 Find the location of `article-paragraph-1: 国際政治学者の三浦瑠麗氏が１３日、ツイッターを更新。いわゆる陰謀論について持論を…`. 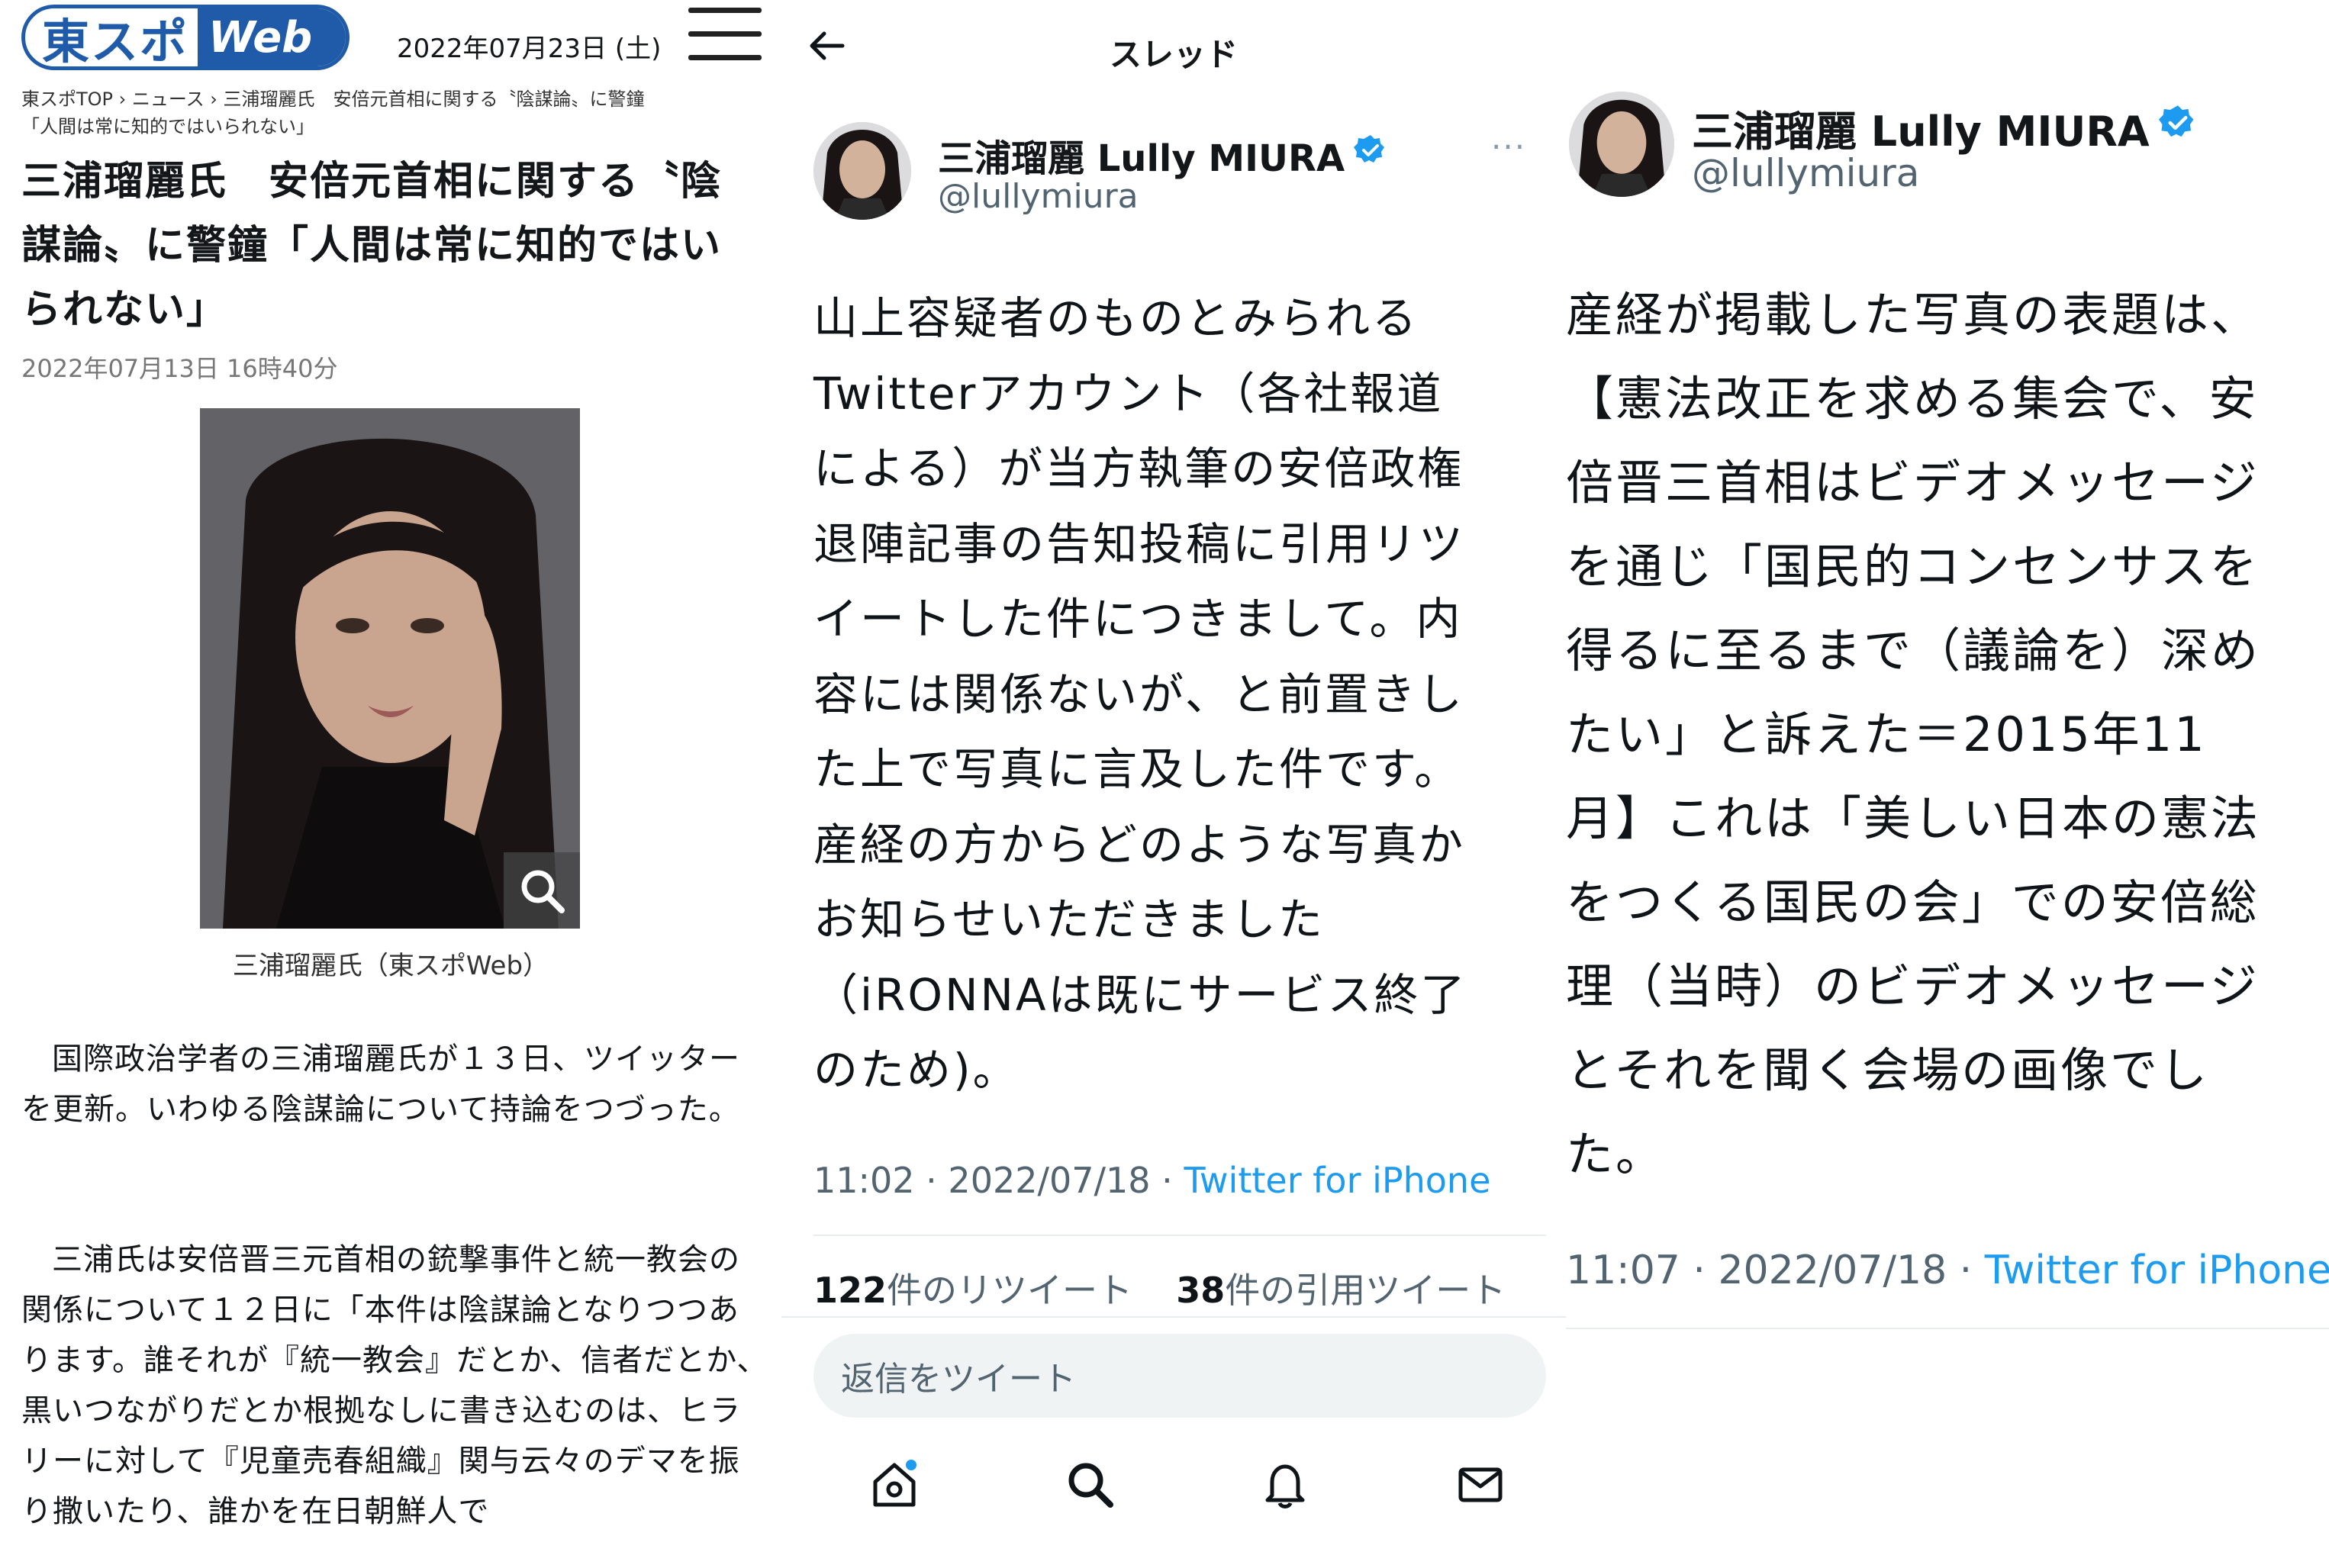

article-paragraph-1: 国際政治学者の三浦瑠麗氏が１３日、ツイッターを更新。いわゆる陰謀論について持論を… is located at coordinates (380, 1084).